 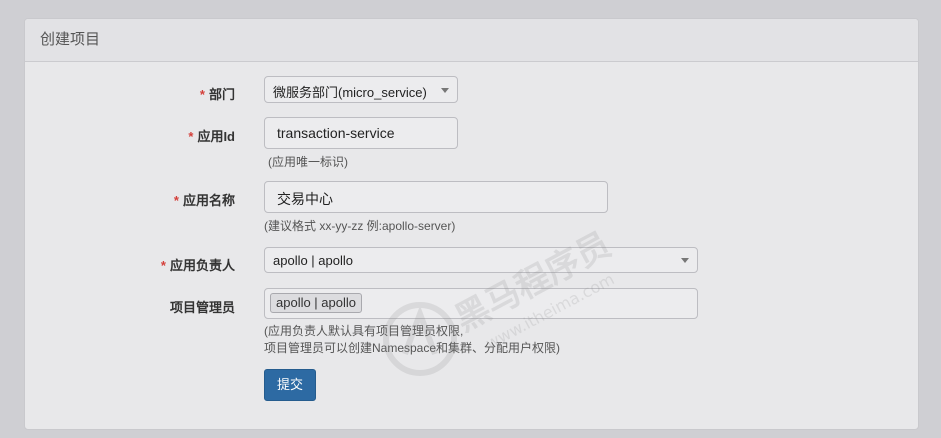 I want to click on app-name-input: 交易中心, so click(x=436, y=197).